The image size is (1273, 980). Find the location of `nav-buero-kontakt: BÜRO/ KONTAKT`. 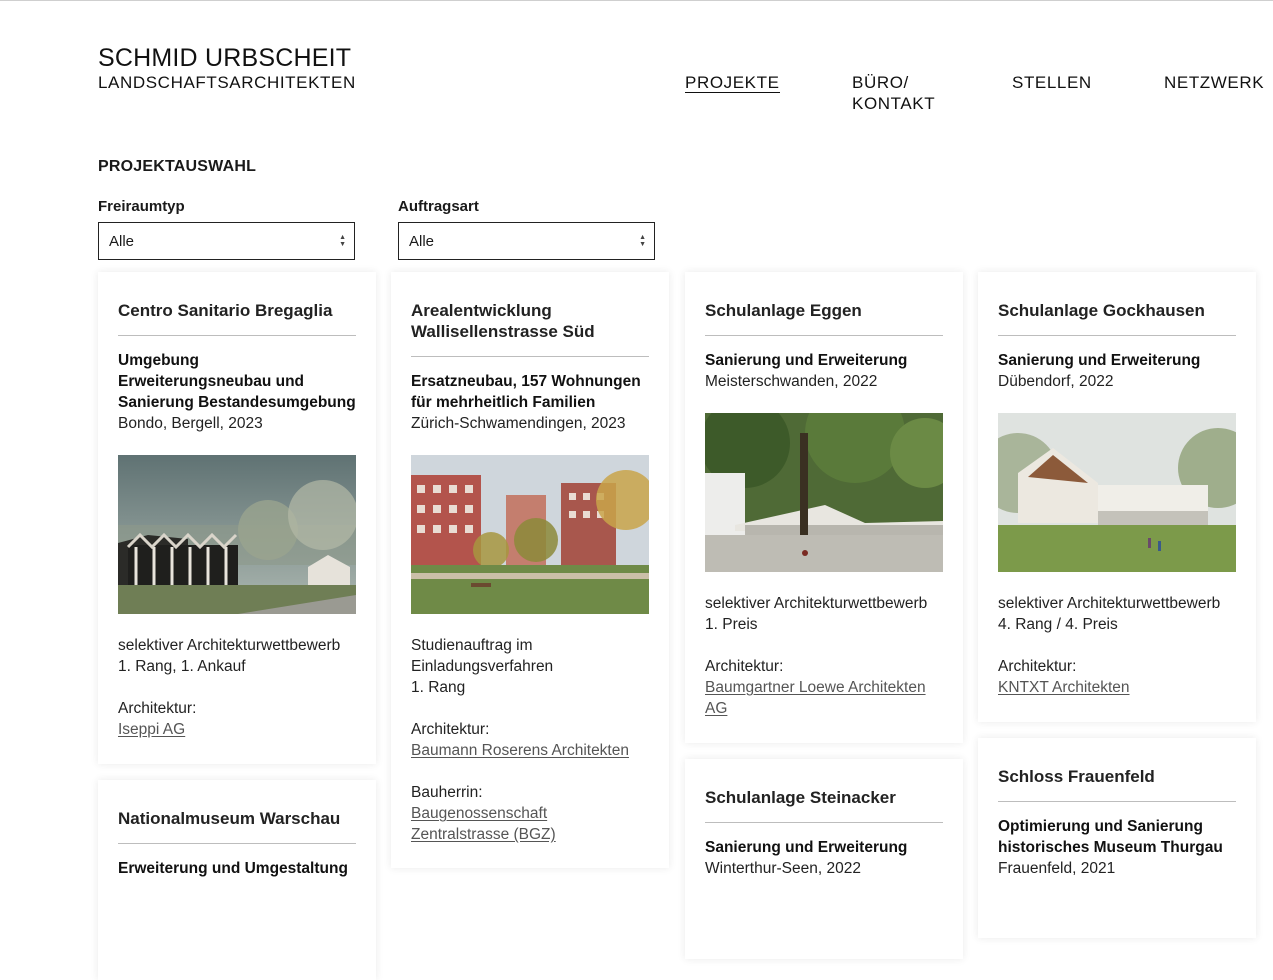

nav-buero-kontakt: BÜRO/ KONTAKT is located at coordinates (893, 93).